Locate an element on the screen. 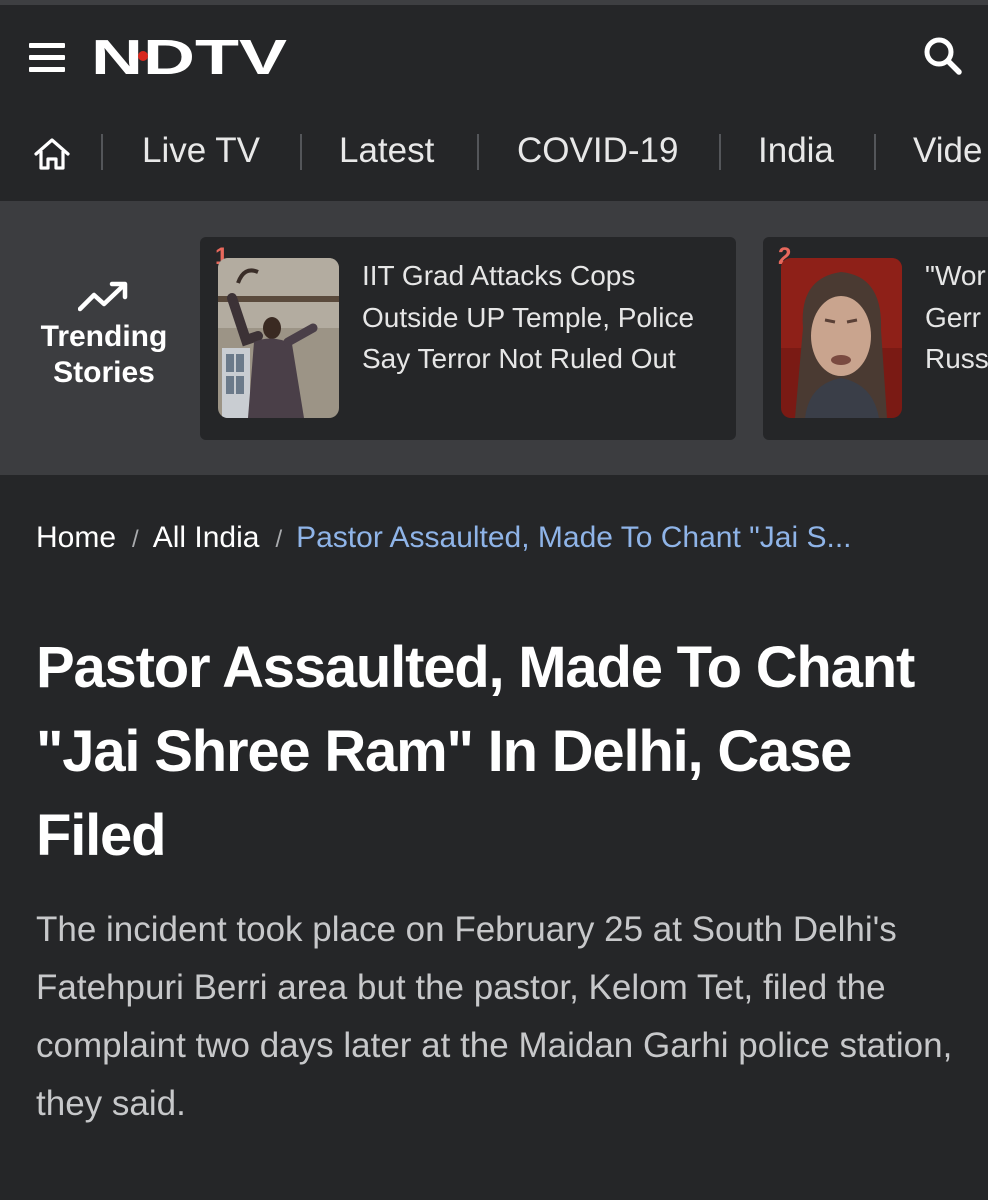 The image size is (988, 1200). main-nav: Live TV Latest COVID-19 India Vide is located at coordinates (494, 152).